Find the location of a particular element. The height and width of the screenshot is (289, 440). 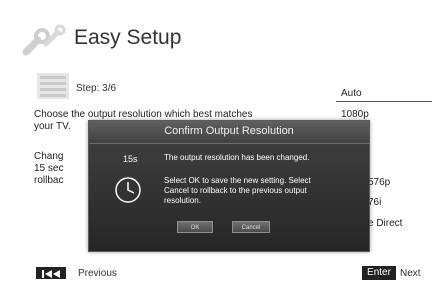

clock-icon is located at coordinates (128, 190).